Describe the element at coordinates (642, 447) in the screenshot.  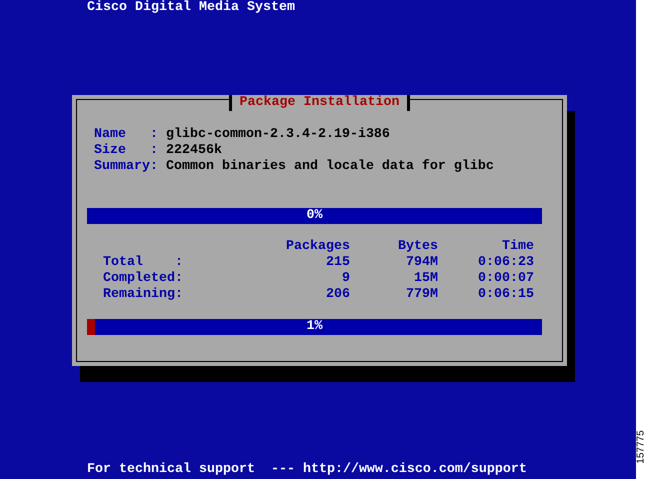
I see `figure-number: 157775` at that location.